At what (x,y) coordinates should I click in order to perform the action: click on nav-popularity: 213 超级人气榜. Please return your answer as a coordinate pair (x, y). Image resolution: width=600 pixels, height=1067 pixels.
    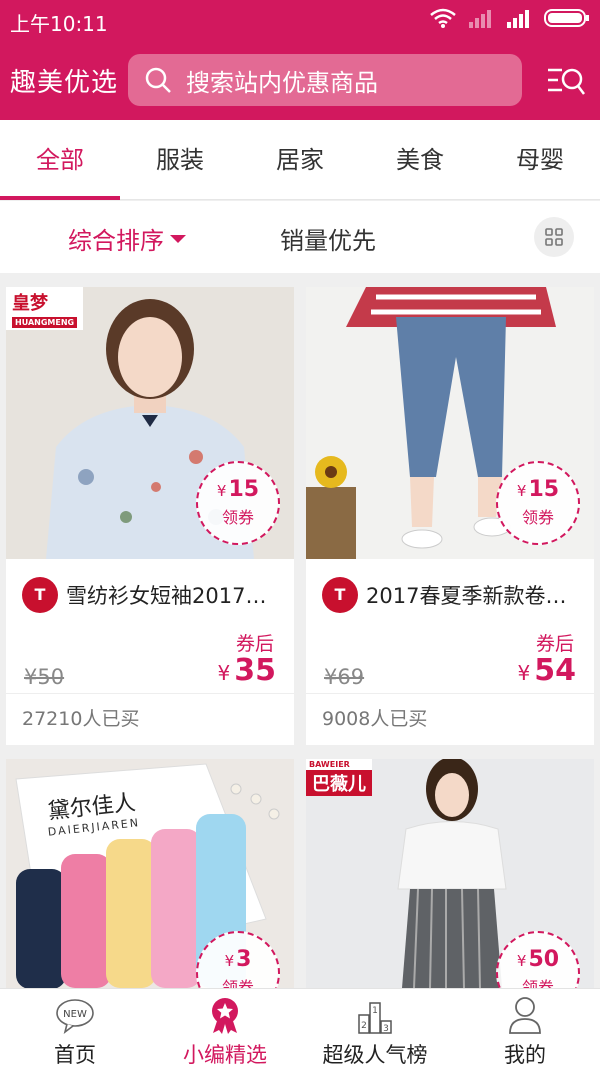
    Looking at the image, I should click on (375, 1028).